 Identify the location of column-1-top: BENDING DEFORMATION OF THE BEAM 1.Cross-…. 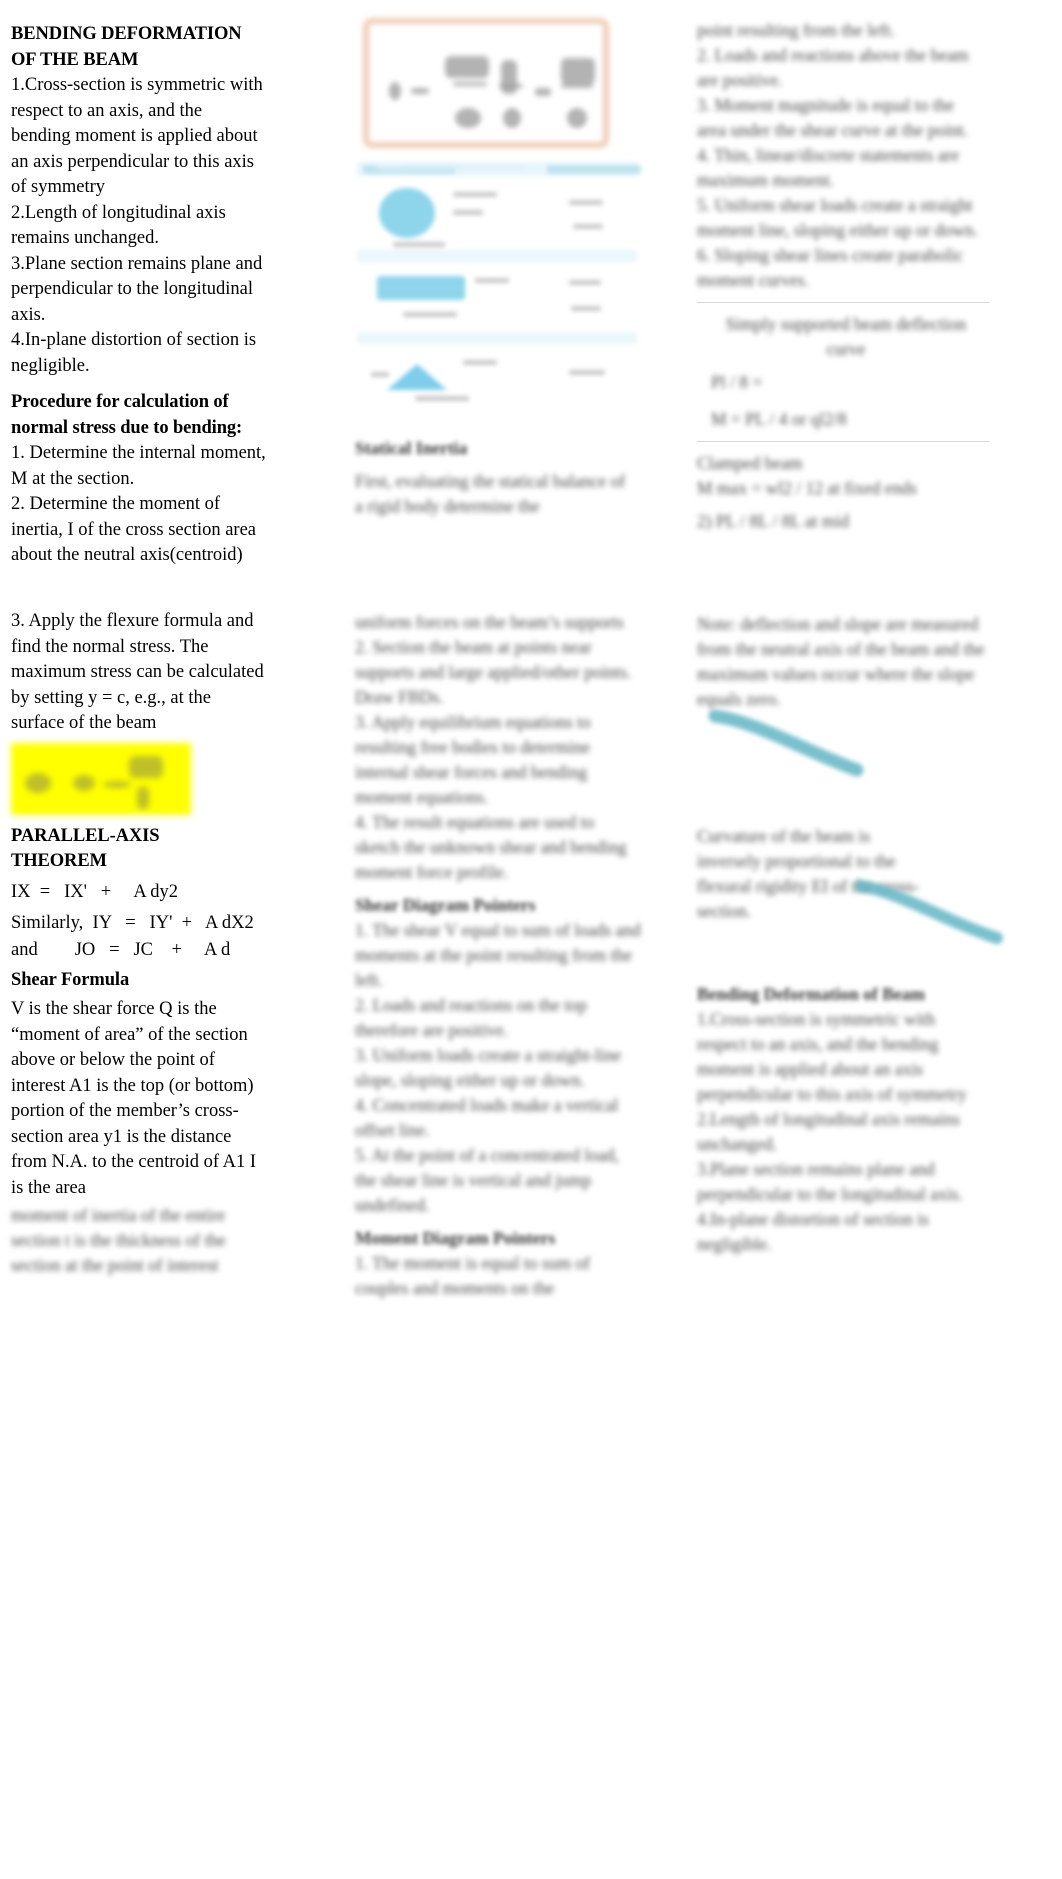
(138, 295).